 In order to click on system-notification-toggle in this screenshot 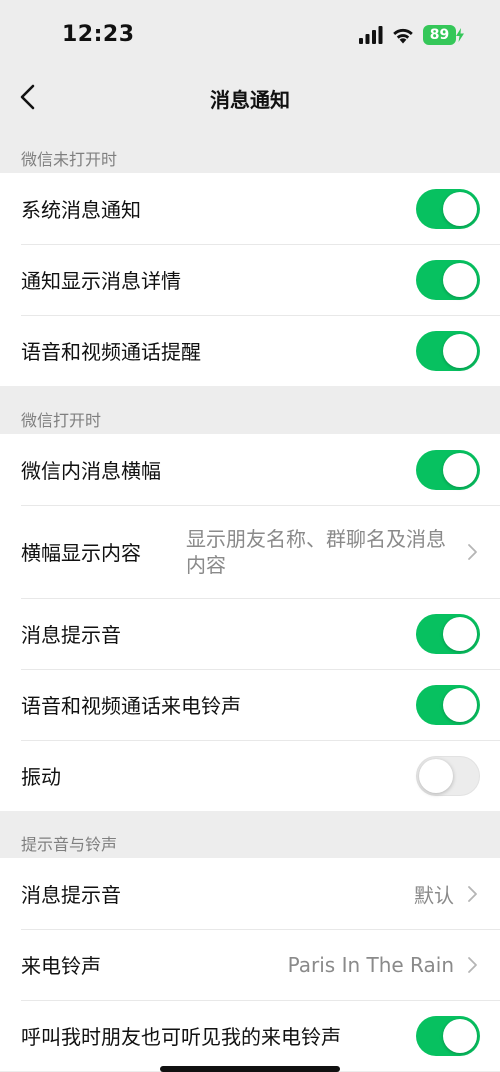, I will do `click(448, 208)`.